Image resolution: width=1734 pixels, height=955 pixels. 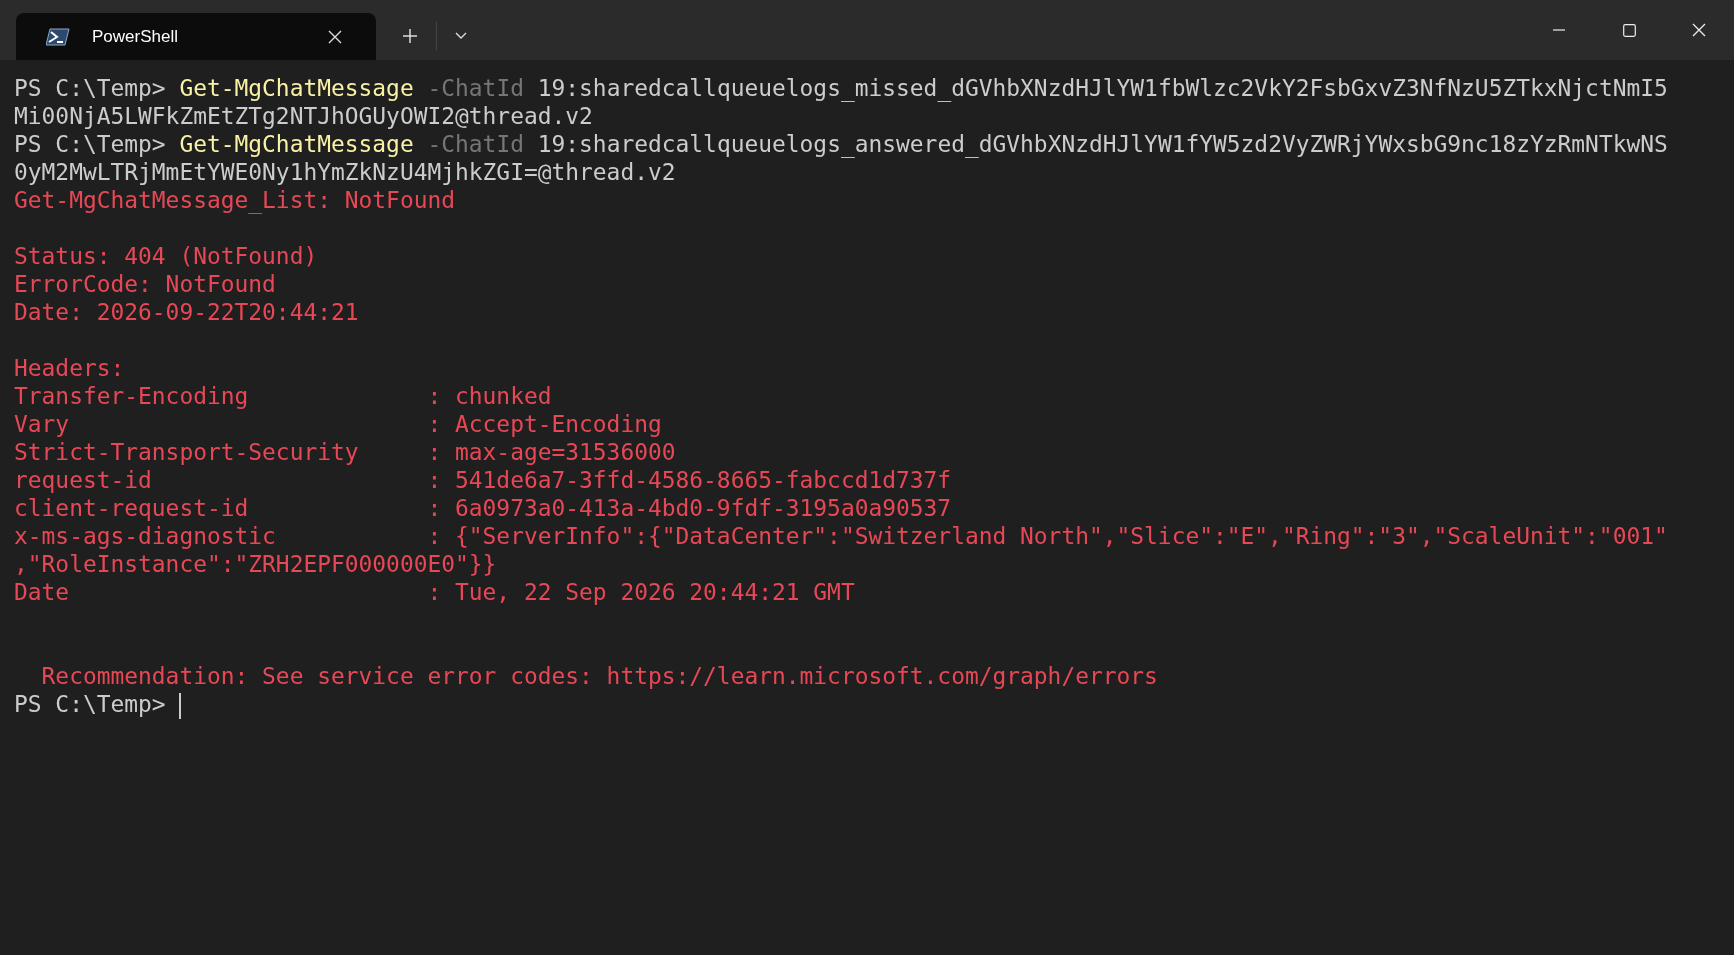 What do you see at coordinates (483, 508) in the screenshot?
I see `error-text: client-request-id : 6a0973a0-413a-4bd0-9fdf-3195a0a90537` at bounding box center [483, 508].